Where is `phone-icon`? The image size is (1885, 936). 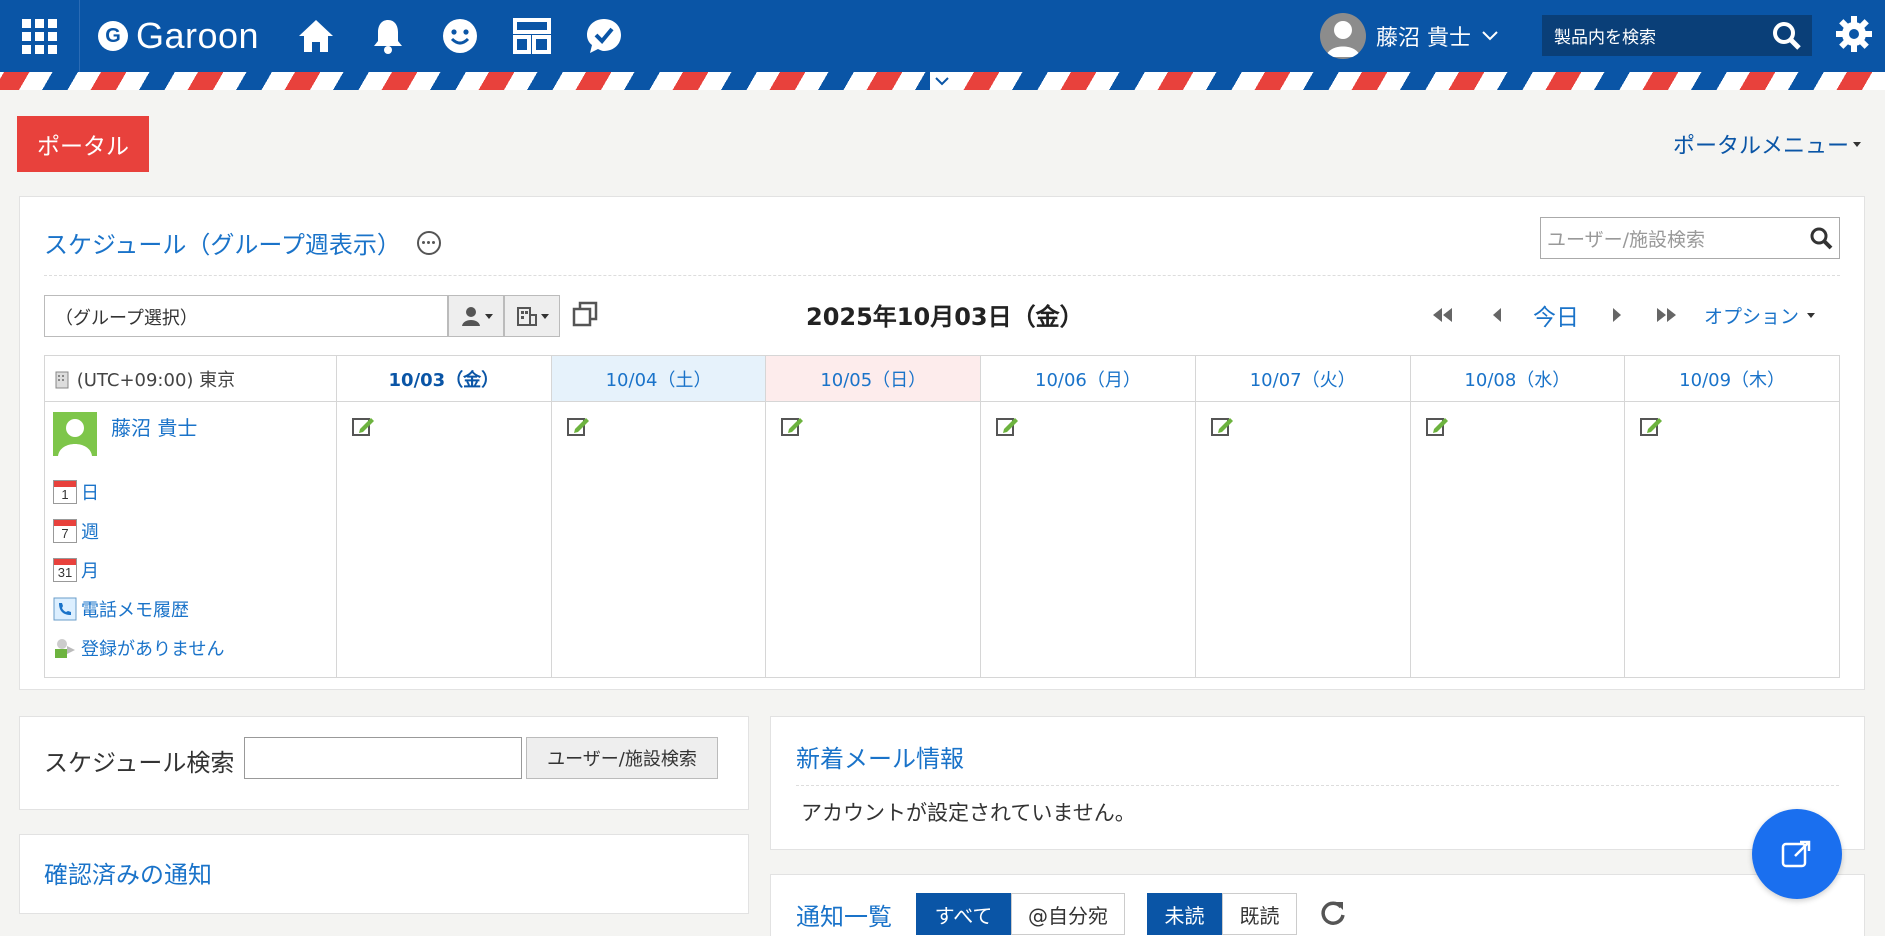 phone-icon is located at coordinates (65, 608).